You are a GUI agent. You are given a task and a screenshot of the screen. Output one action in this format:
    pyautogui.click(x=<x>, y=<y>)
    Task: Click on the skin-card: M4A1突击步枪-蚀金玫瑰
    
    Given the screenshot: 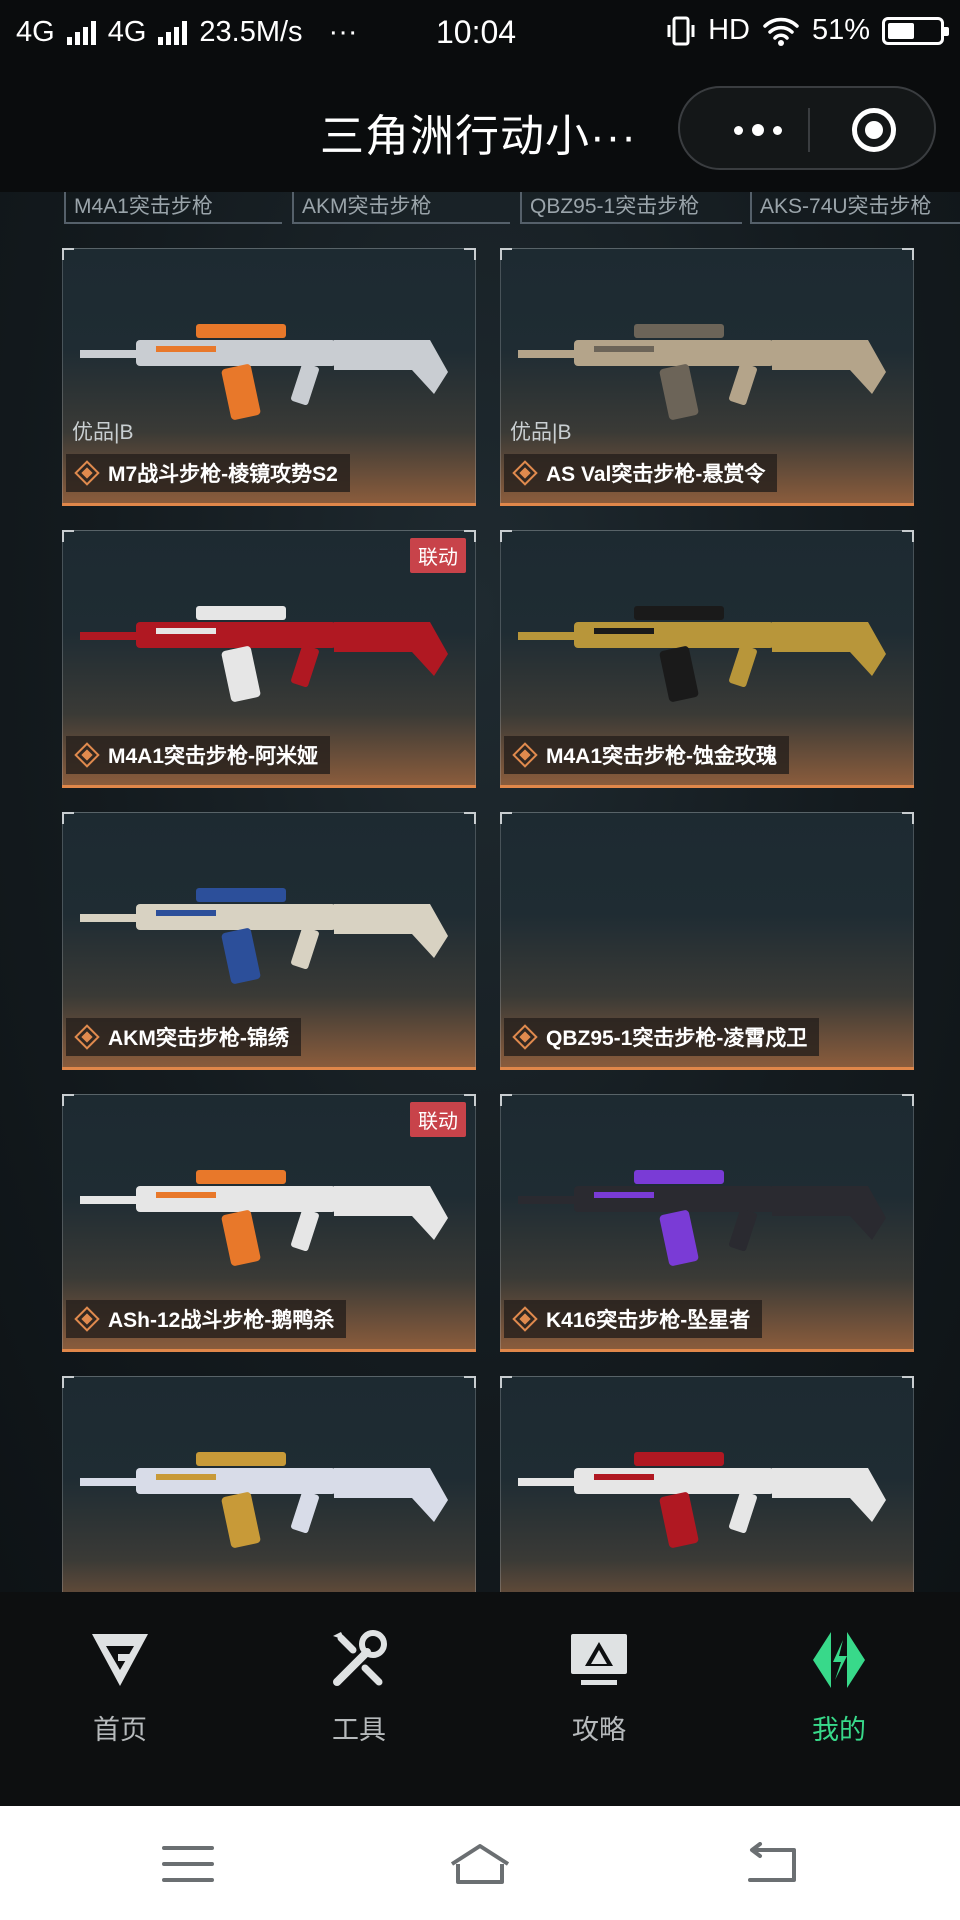 What is the action you would take?
    pyautogui.click(x=707, y=659)
    